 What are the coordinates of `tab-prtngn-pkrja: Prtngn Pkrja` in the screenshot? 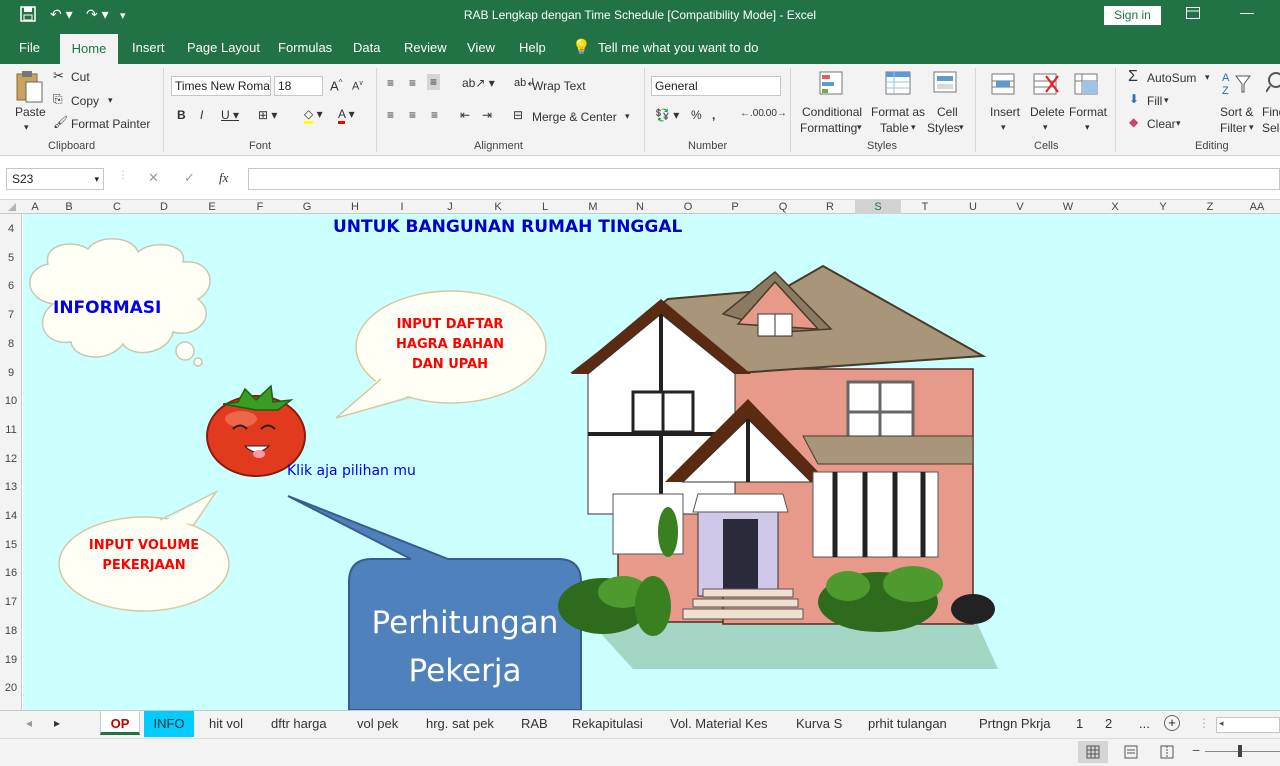 It's located at (1015, 723).